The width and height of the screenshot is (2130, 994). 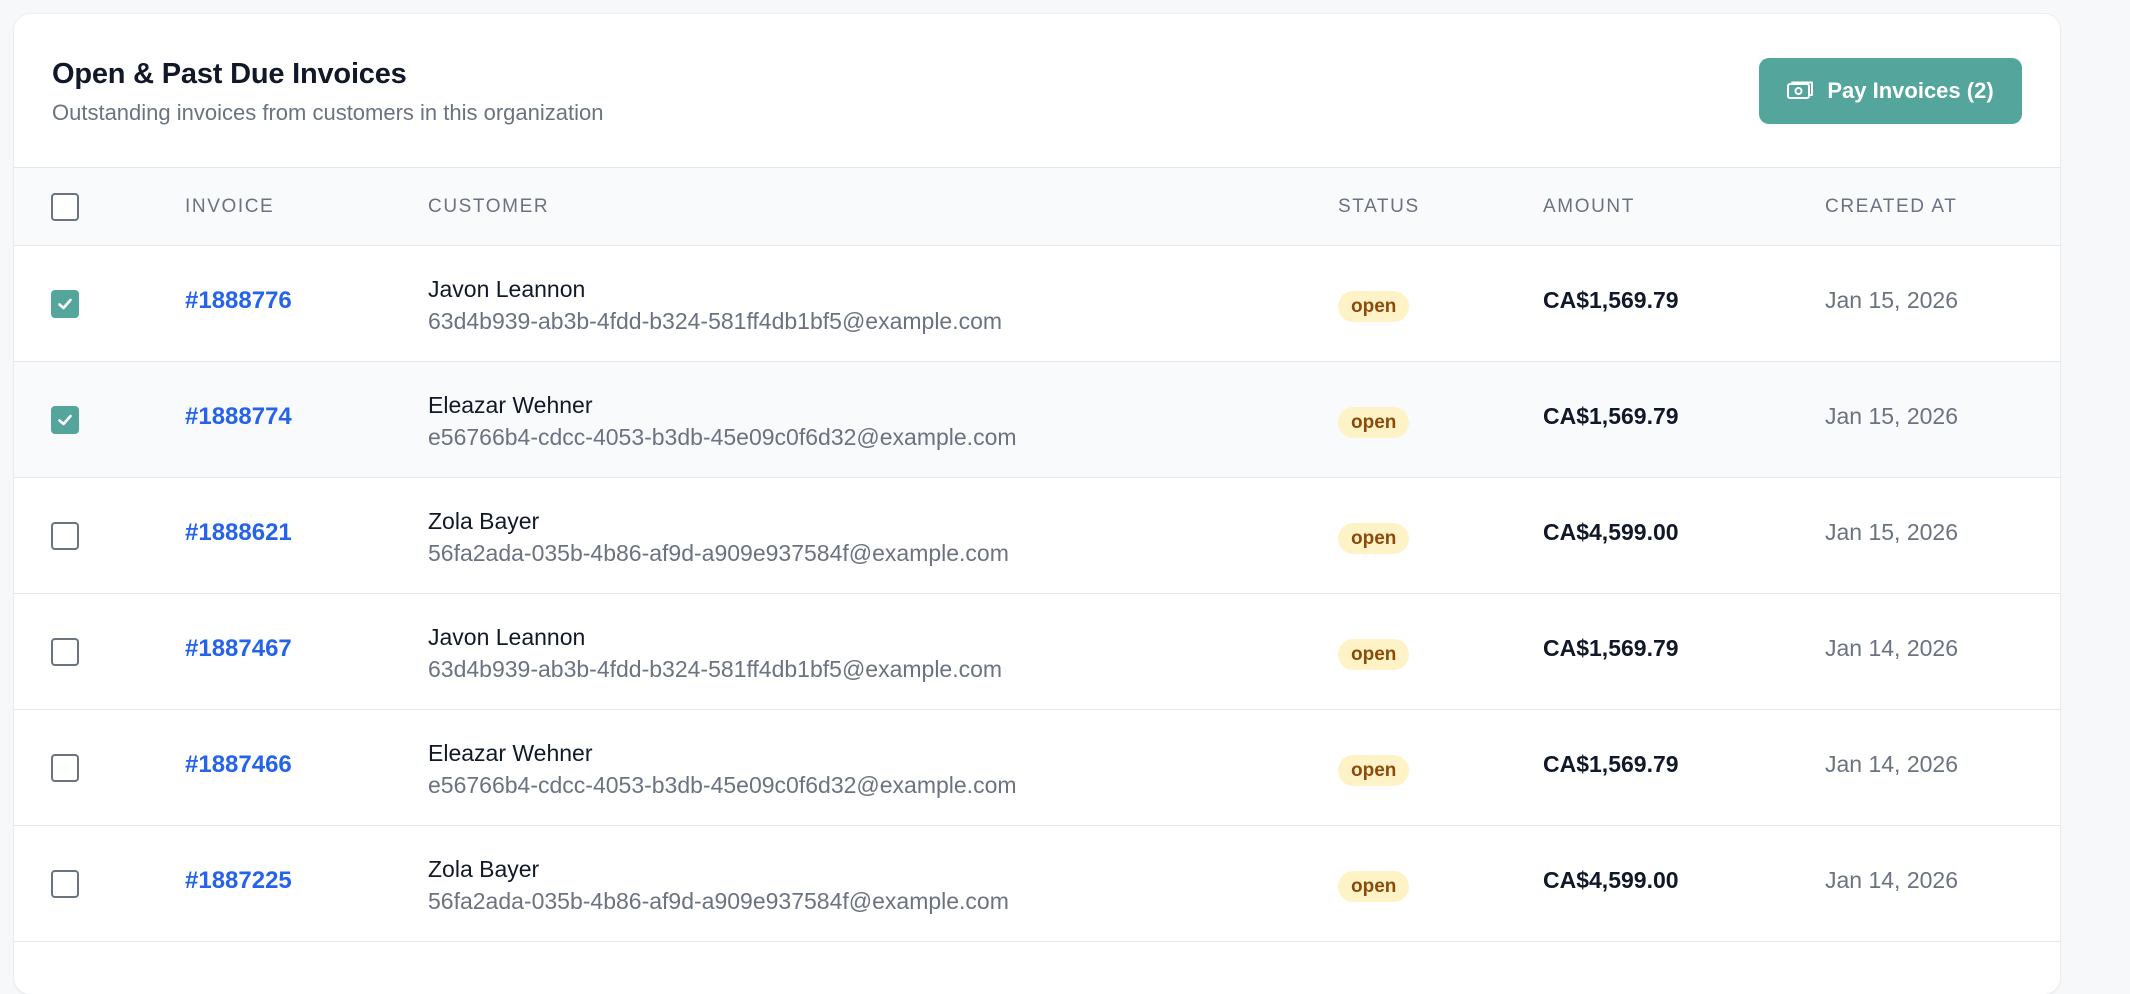 What do you see at coordinates (238, 649) in the screenshot?
I see `invoice-link: #1887467` at bounding box center [238, 649].